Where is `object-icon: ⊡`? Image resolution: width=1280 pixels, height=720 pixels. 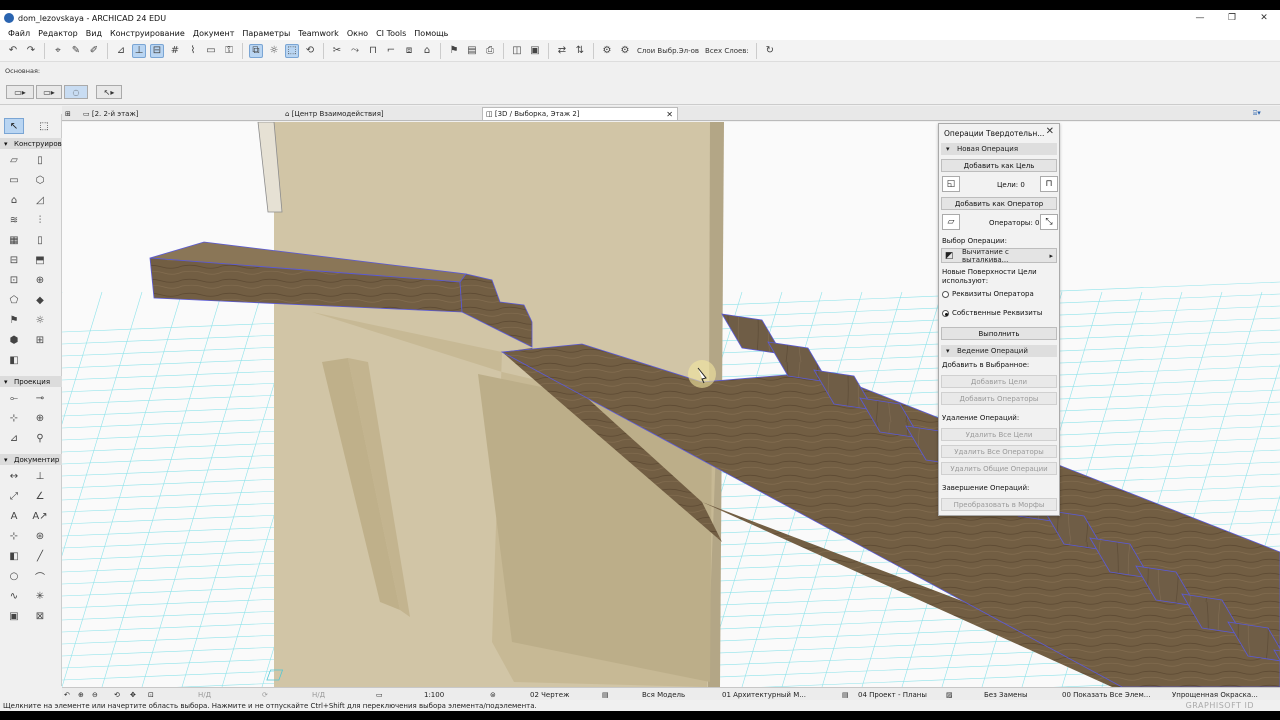 object-icon: ⊡ is located at coordinates (14, 280).